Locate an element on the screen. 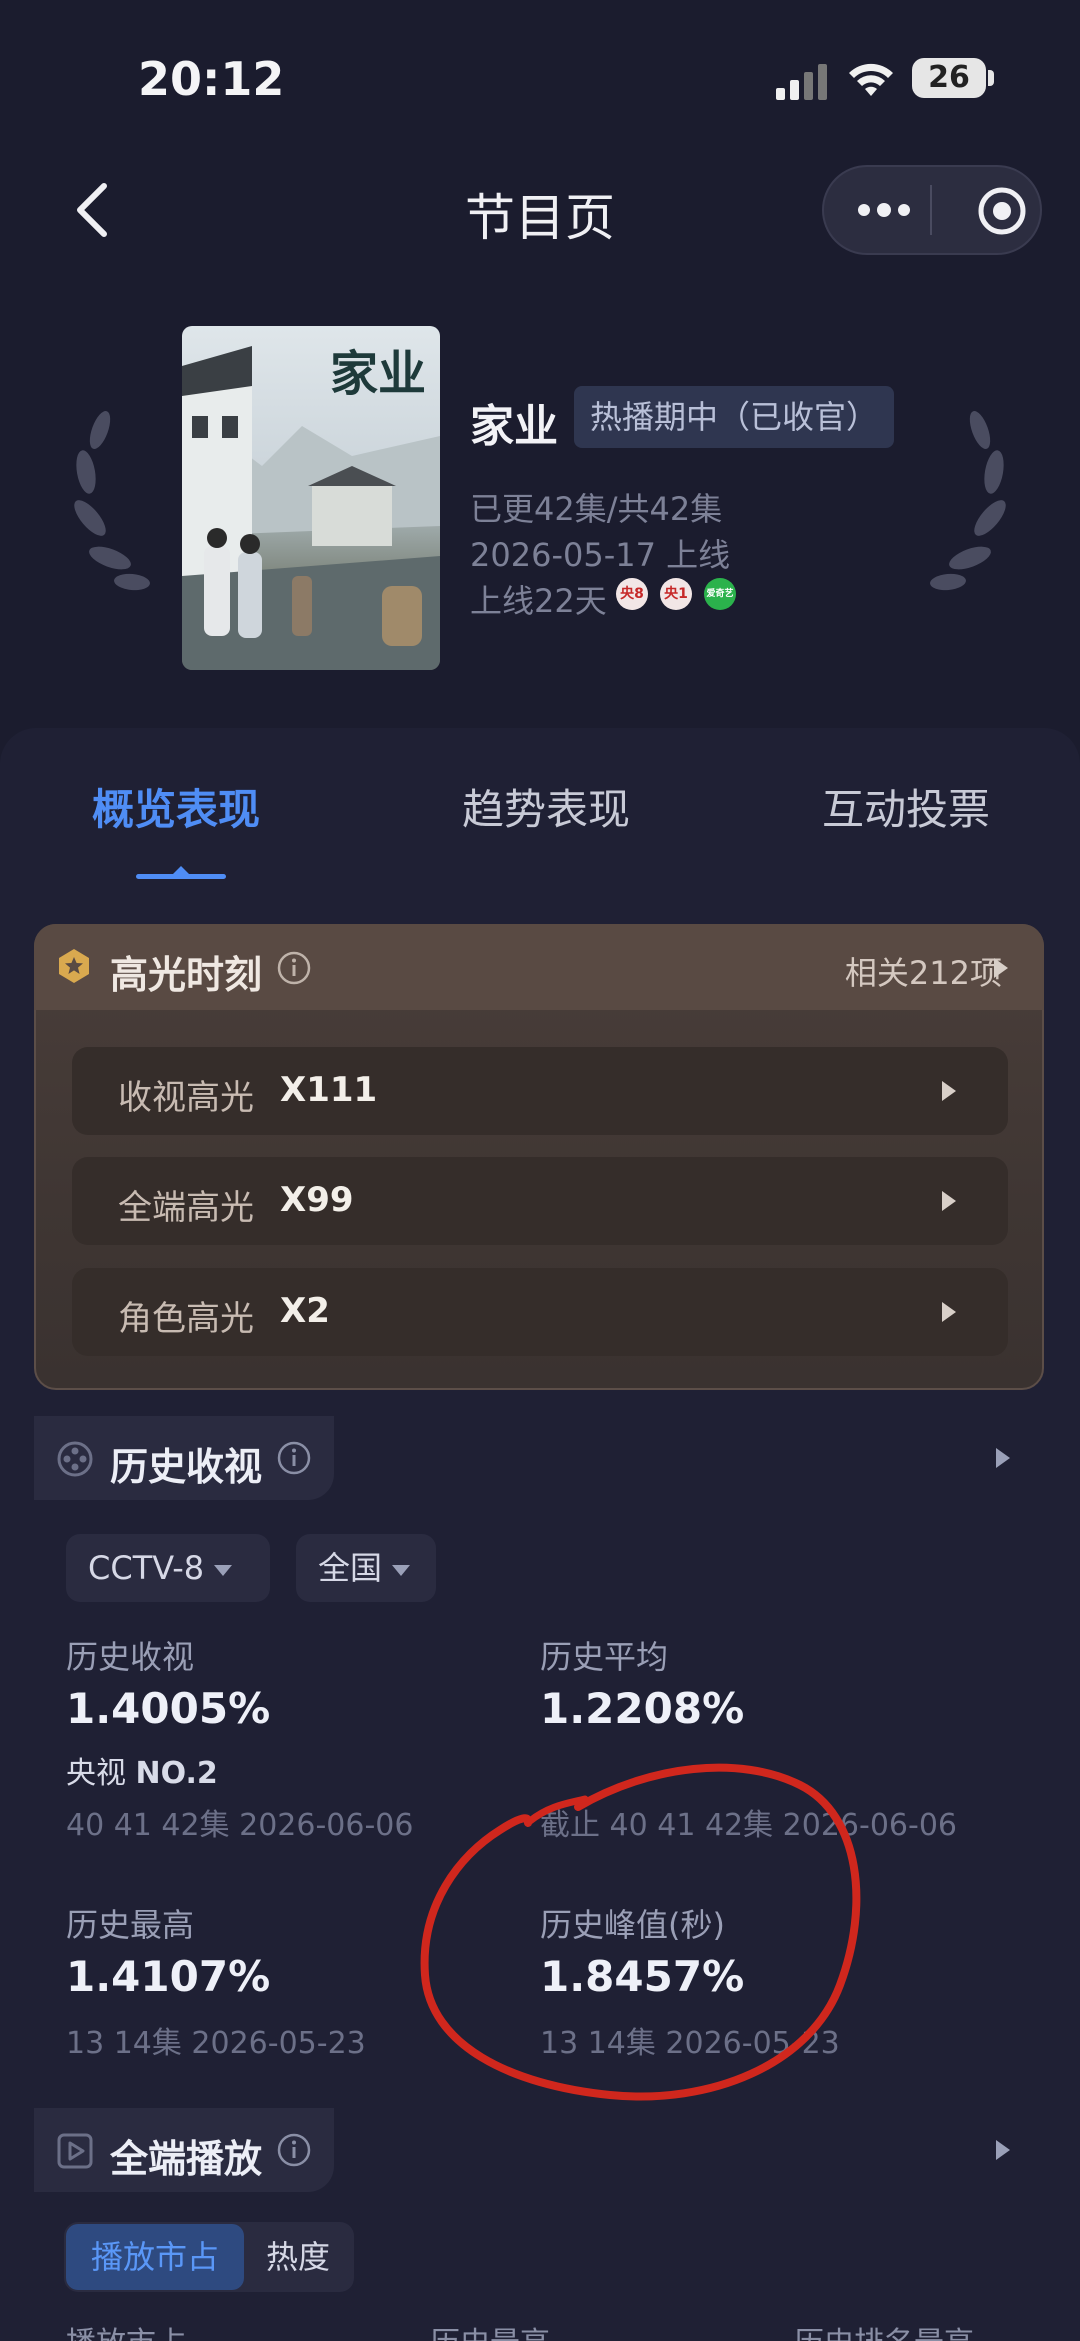  stat-sub: 13 14集 2026-05-23 is located at coordinates (216, 2043).